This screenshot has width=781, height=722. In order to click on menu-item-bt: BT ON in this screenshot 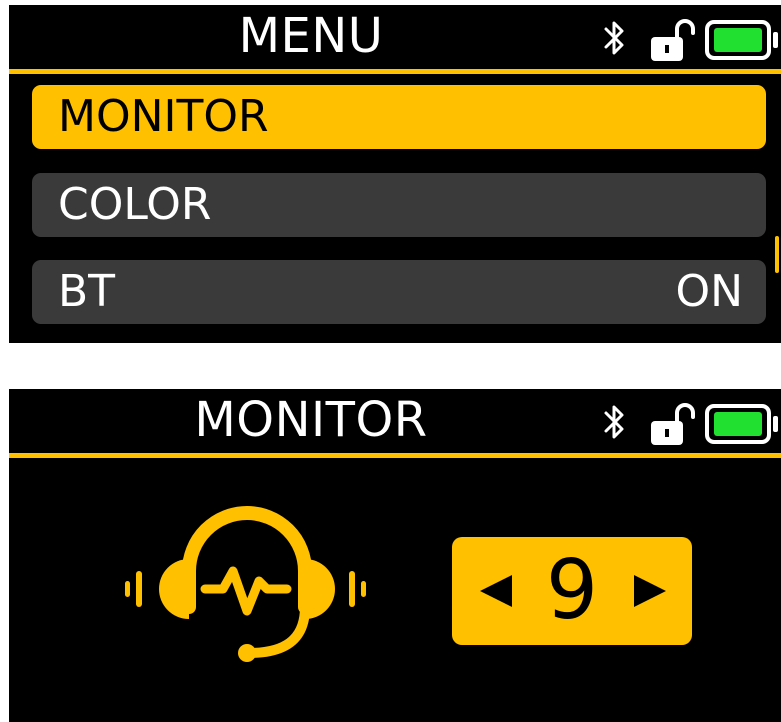, I will do `click(399, 292)`.